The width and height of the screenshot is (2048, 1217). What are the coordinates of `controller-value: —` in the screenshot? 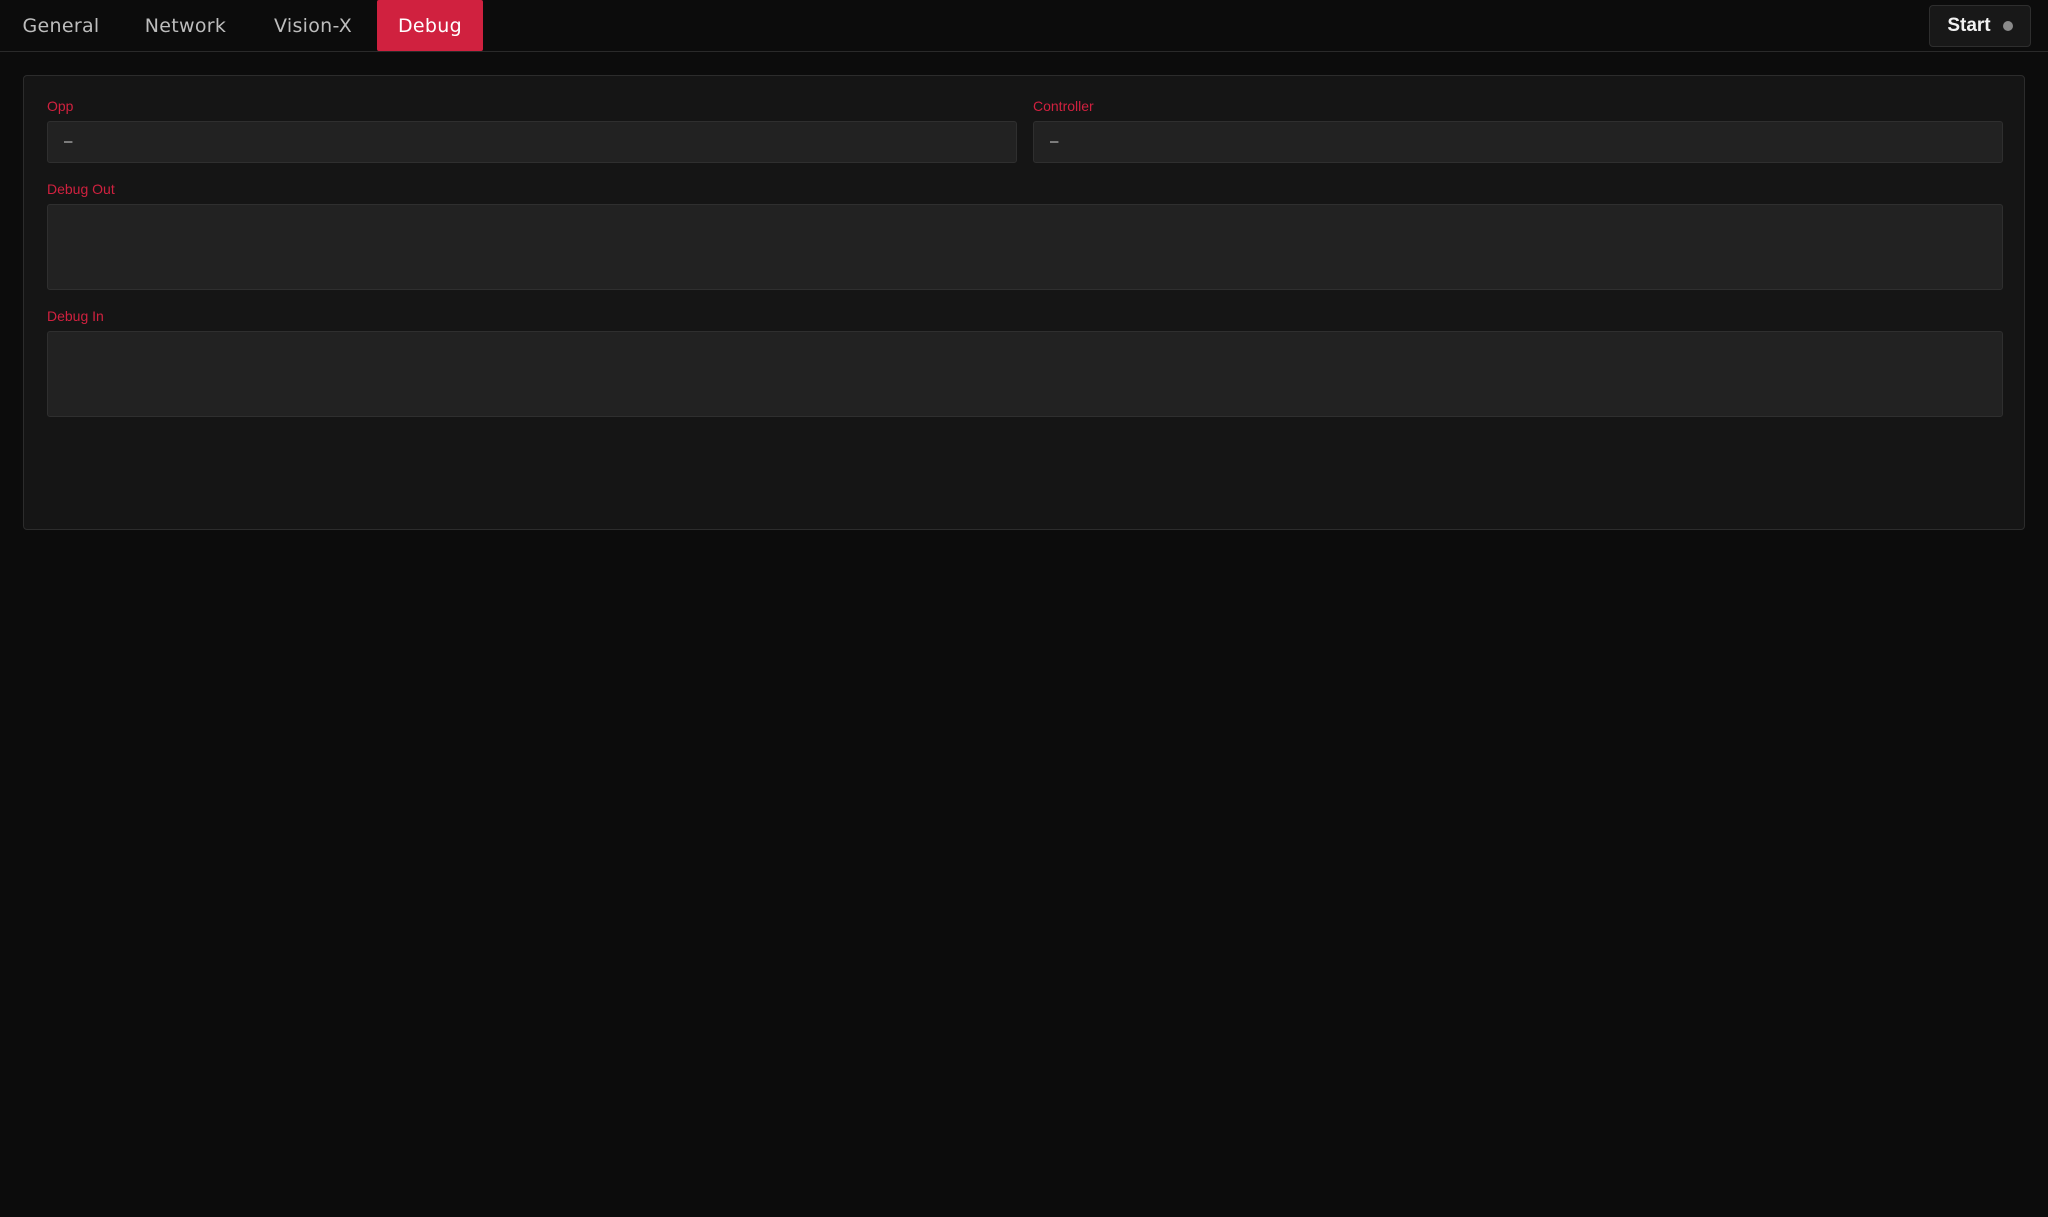 It's located at (1054, 142).